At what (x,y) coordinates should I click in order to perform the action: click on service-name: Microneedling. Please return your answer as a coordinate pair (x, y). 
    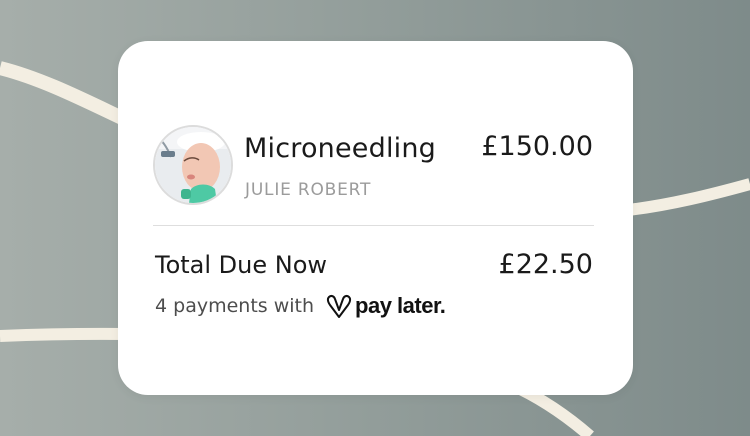
    Looking at the image, I should click on (340, 148).